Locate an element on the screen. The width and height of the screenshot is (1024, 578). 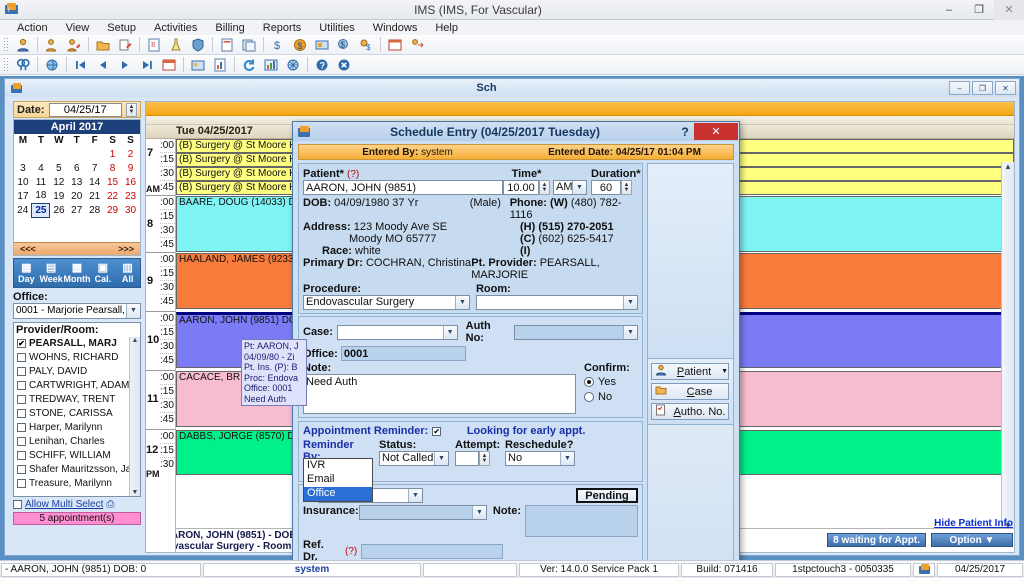
schedule-grid-icon is located at coordinates (395, 45).